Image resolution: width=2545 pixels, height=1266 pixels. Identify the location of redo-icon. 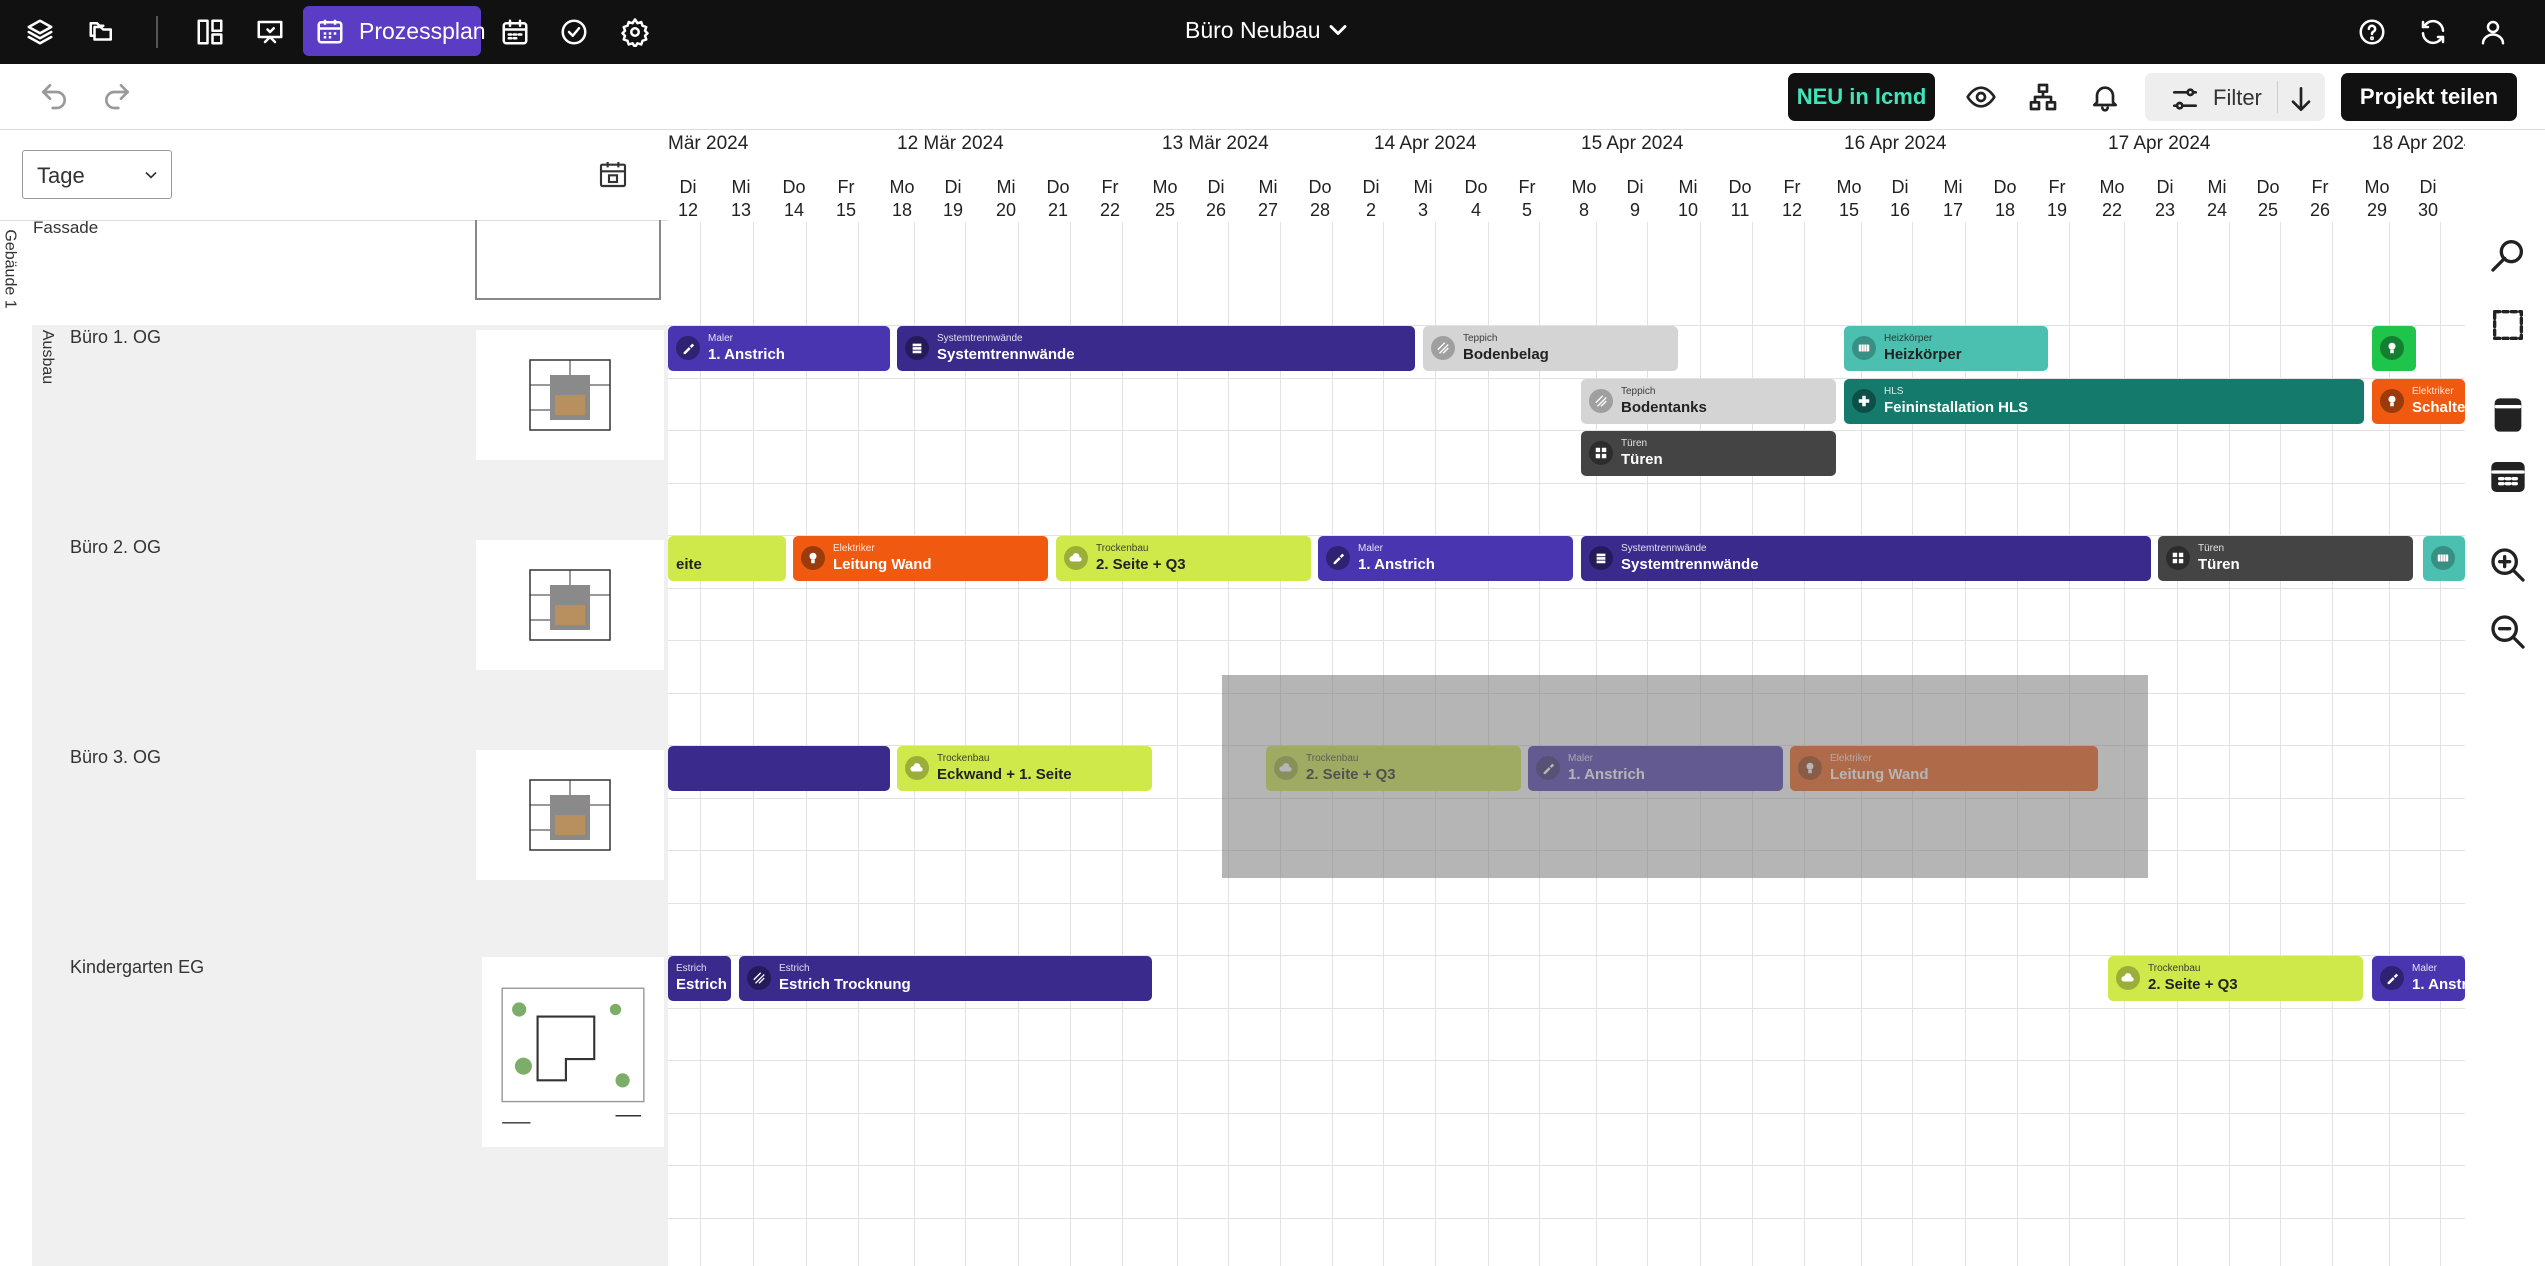
(117, 96).